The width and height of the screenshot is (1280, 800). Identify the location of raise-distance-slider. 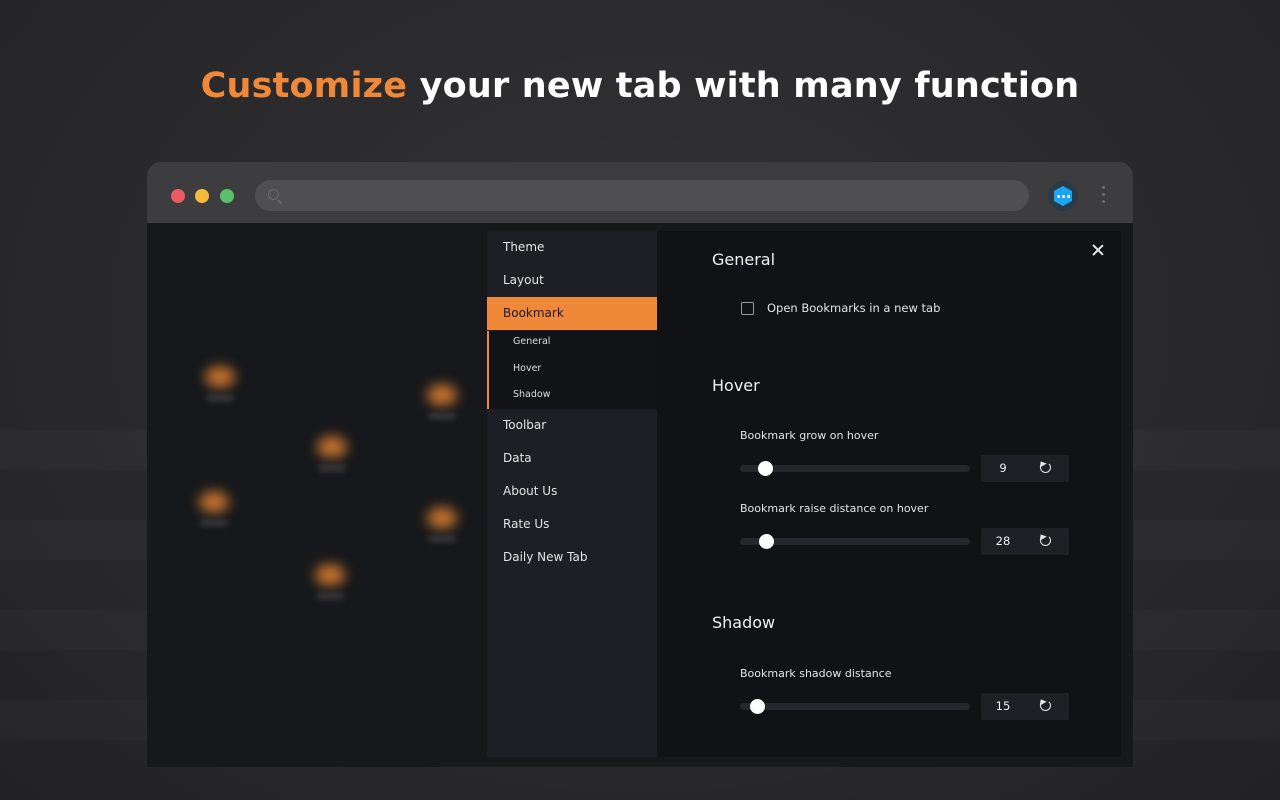
(855, 541).